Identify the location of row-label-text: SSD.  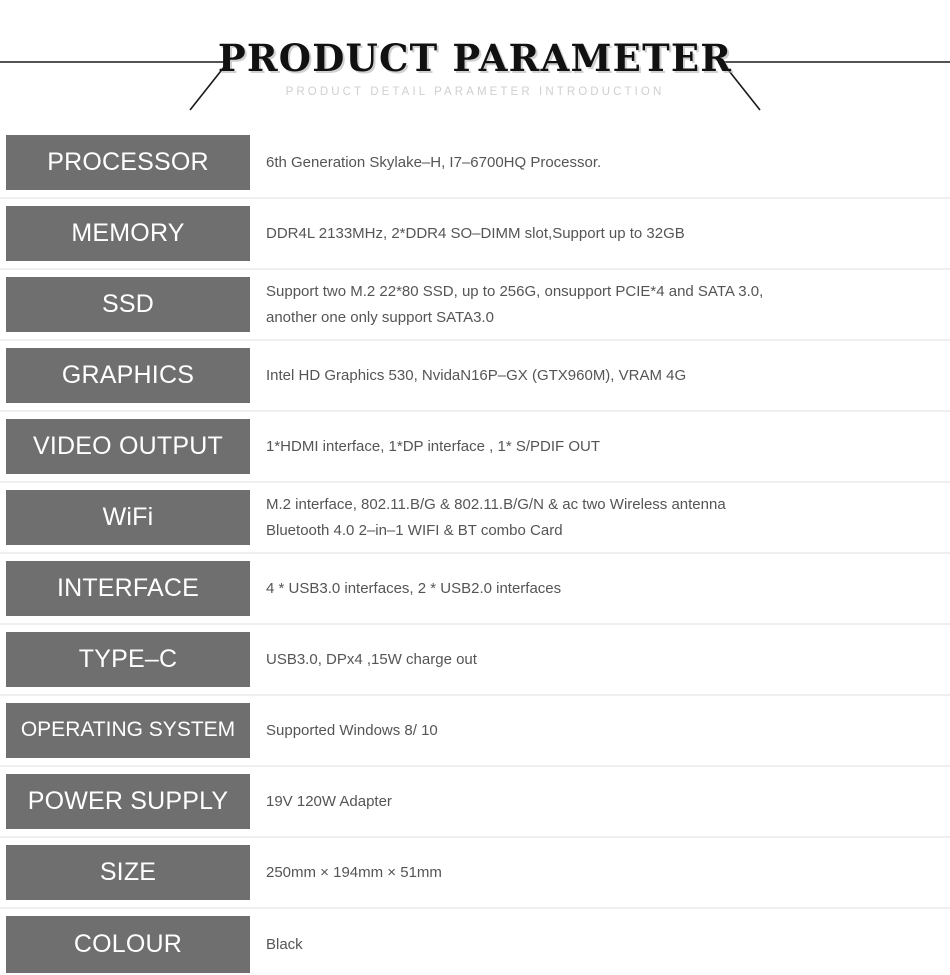
(128, 304).